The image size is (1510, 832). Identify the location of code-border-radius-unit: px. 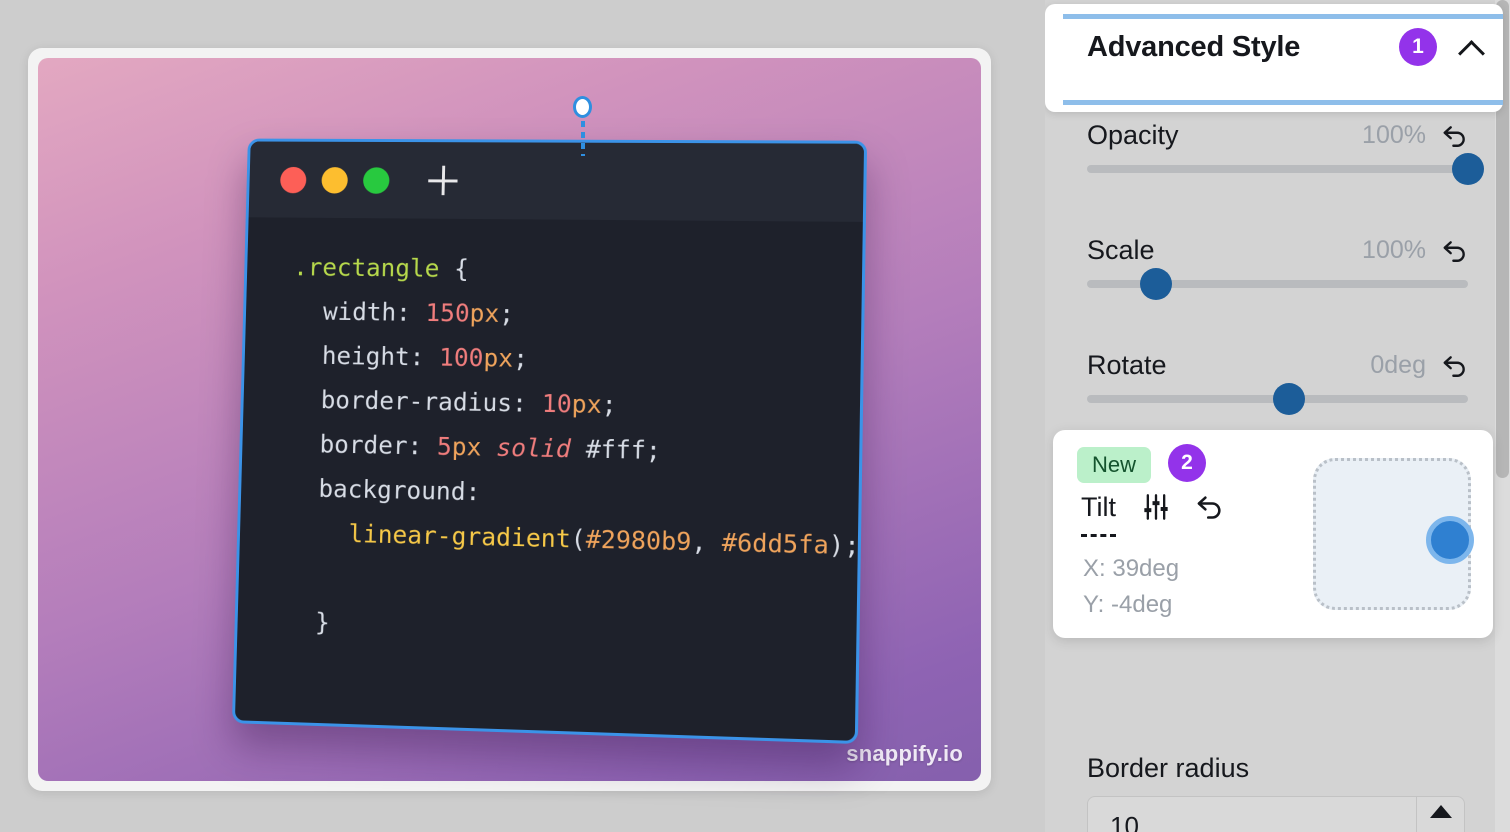
(586, 404).